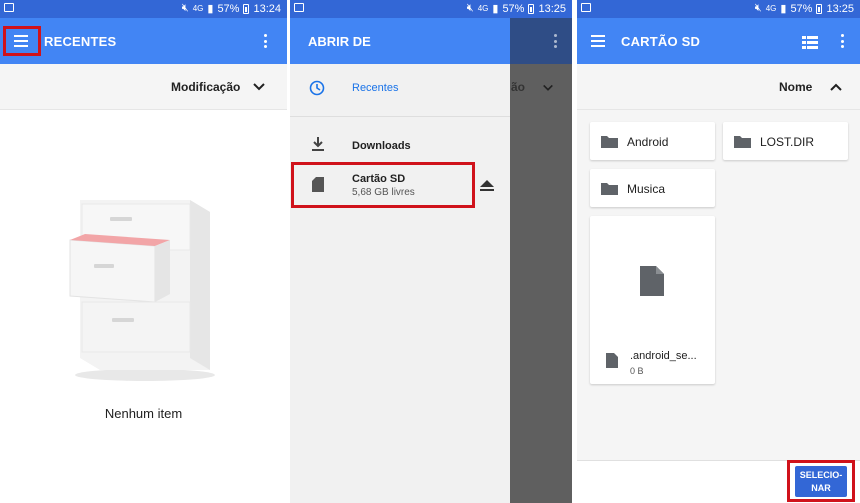  Describe the element at coordinates (400, 186) in the screenshot. I see `drawer-item-cartao-sd: Cartão SD 5,68 GB livres` at that location.